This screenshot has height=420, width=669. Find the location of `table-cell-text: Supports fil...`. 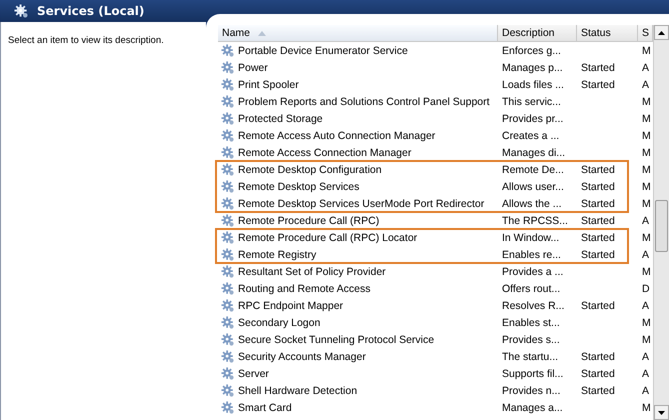

table-cell-text: Supports fil... is located at coordinates (532, 374).